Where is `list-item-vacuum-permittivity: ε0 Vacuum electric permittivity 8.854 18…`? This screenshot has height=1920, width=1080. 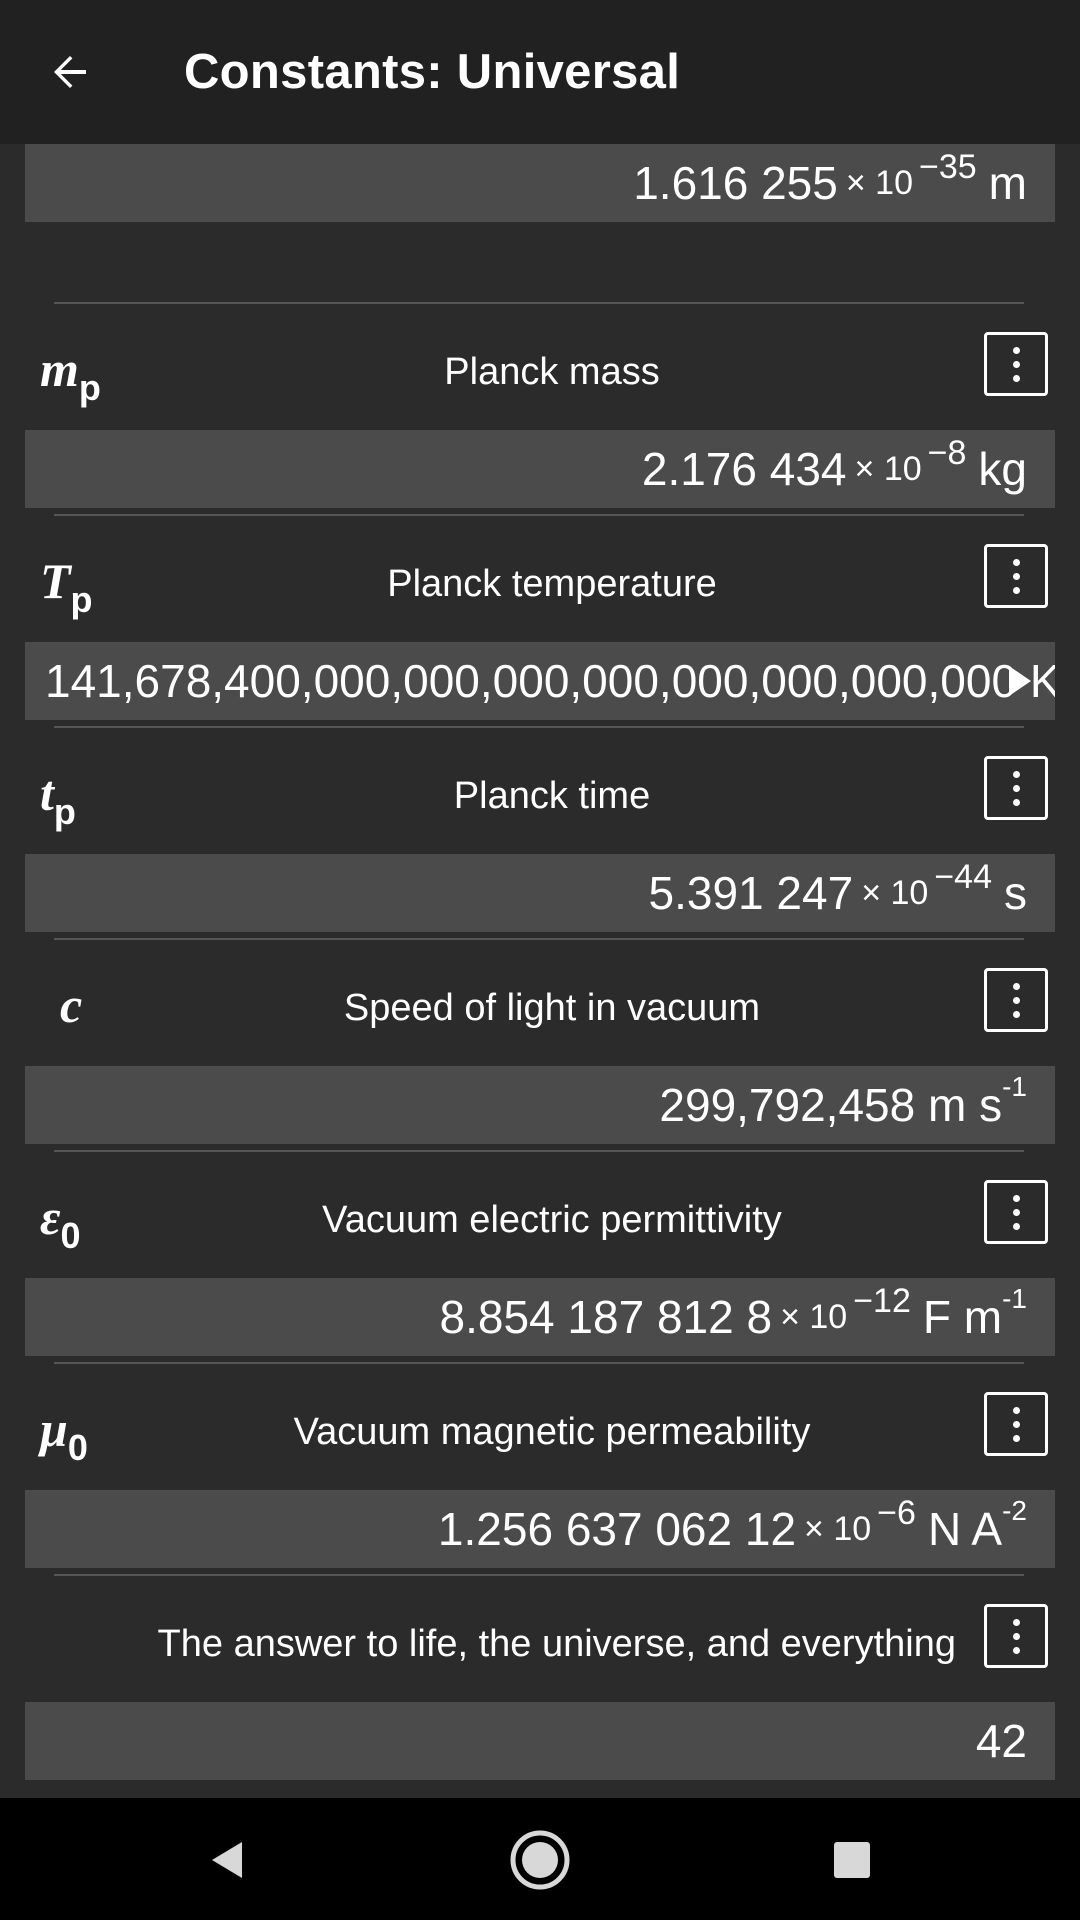 list-item-vacuum-permittivity: ε0 Vacuum electric permittivity 8.854 18… is located at coordinates (540, 1256).